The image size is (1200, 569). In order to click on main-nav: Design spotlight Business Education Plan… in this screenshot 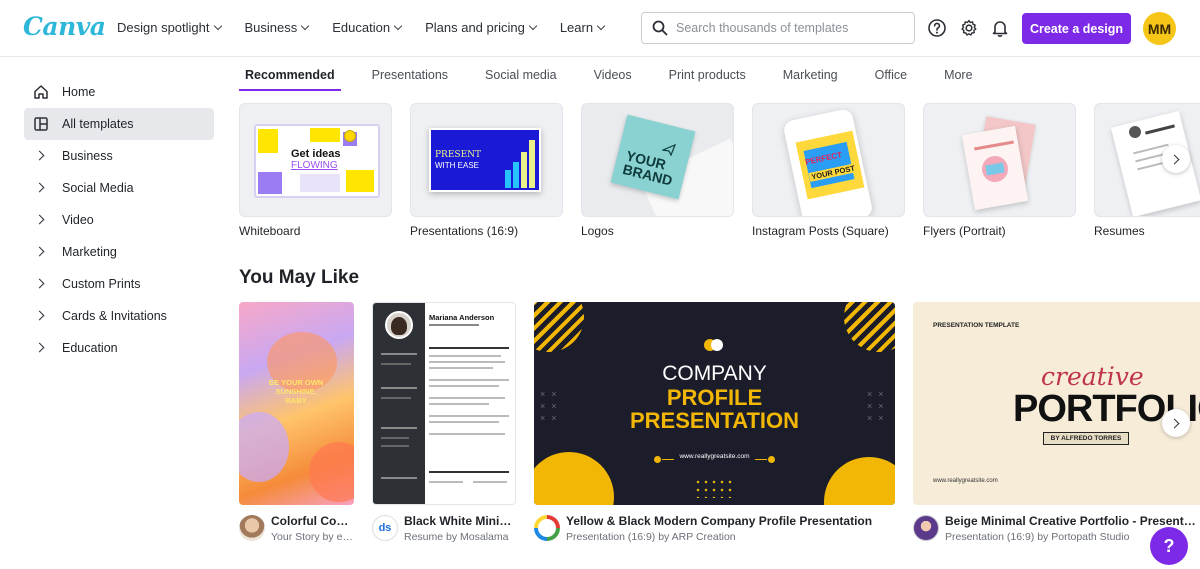, I will do `click(372, 27)`.